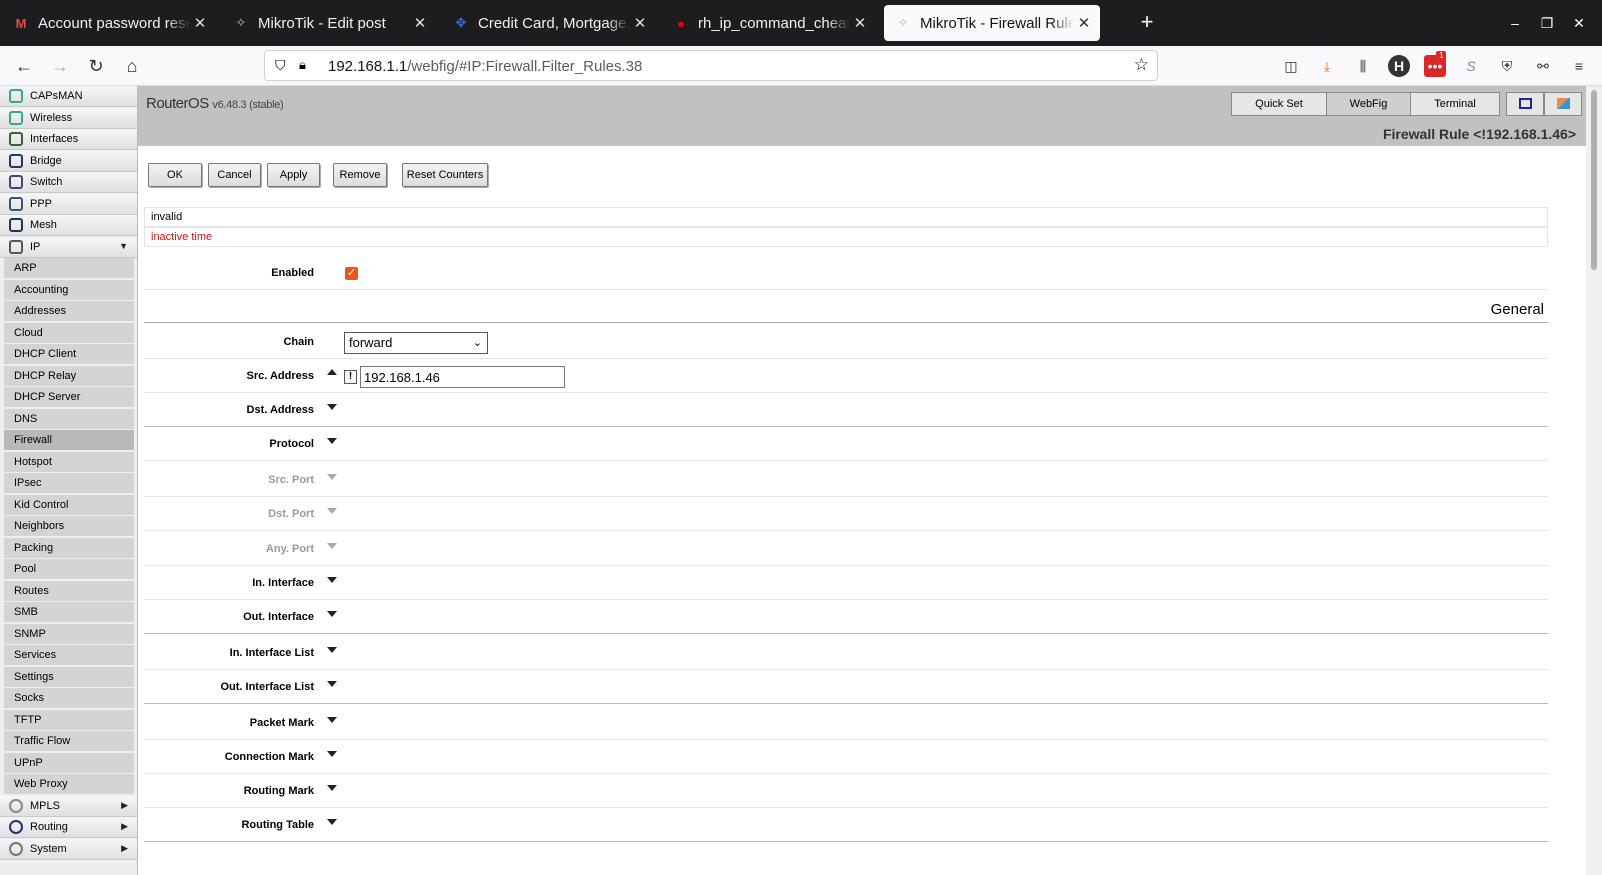 The width and height of the screenshot is (1602, 875). Describe the element at coordinates (69, 784) in the screenshot. I see `sidebar-sub-item-web-proxy: Web Proxy` at that location.